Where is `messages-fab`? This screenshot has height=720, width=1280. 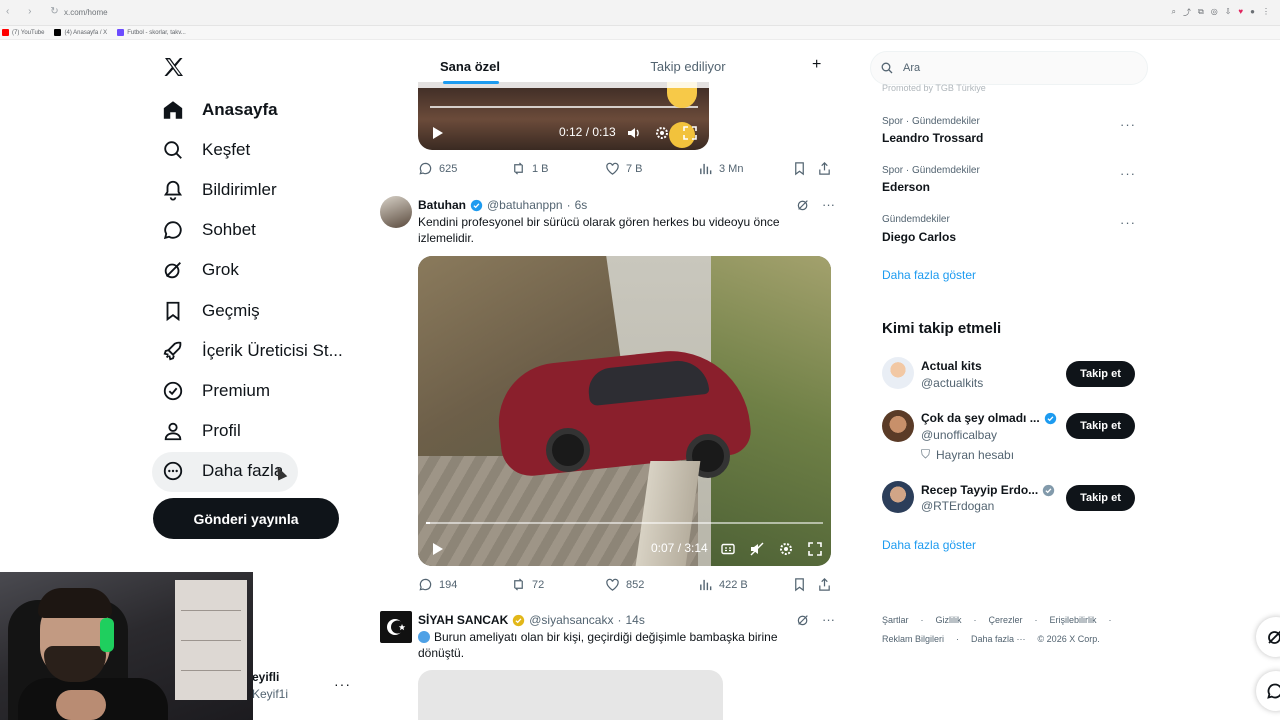 messages-fab is located at coordinates (1268, 691).